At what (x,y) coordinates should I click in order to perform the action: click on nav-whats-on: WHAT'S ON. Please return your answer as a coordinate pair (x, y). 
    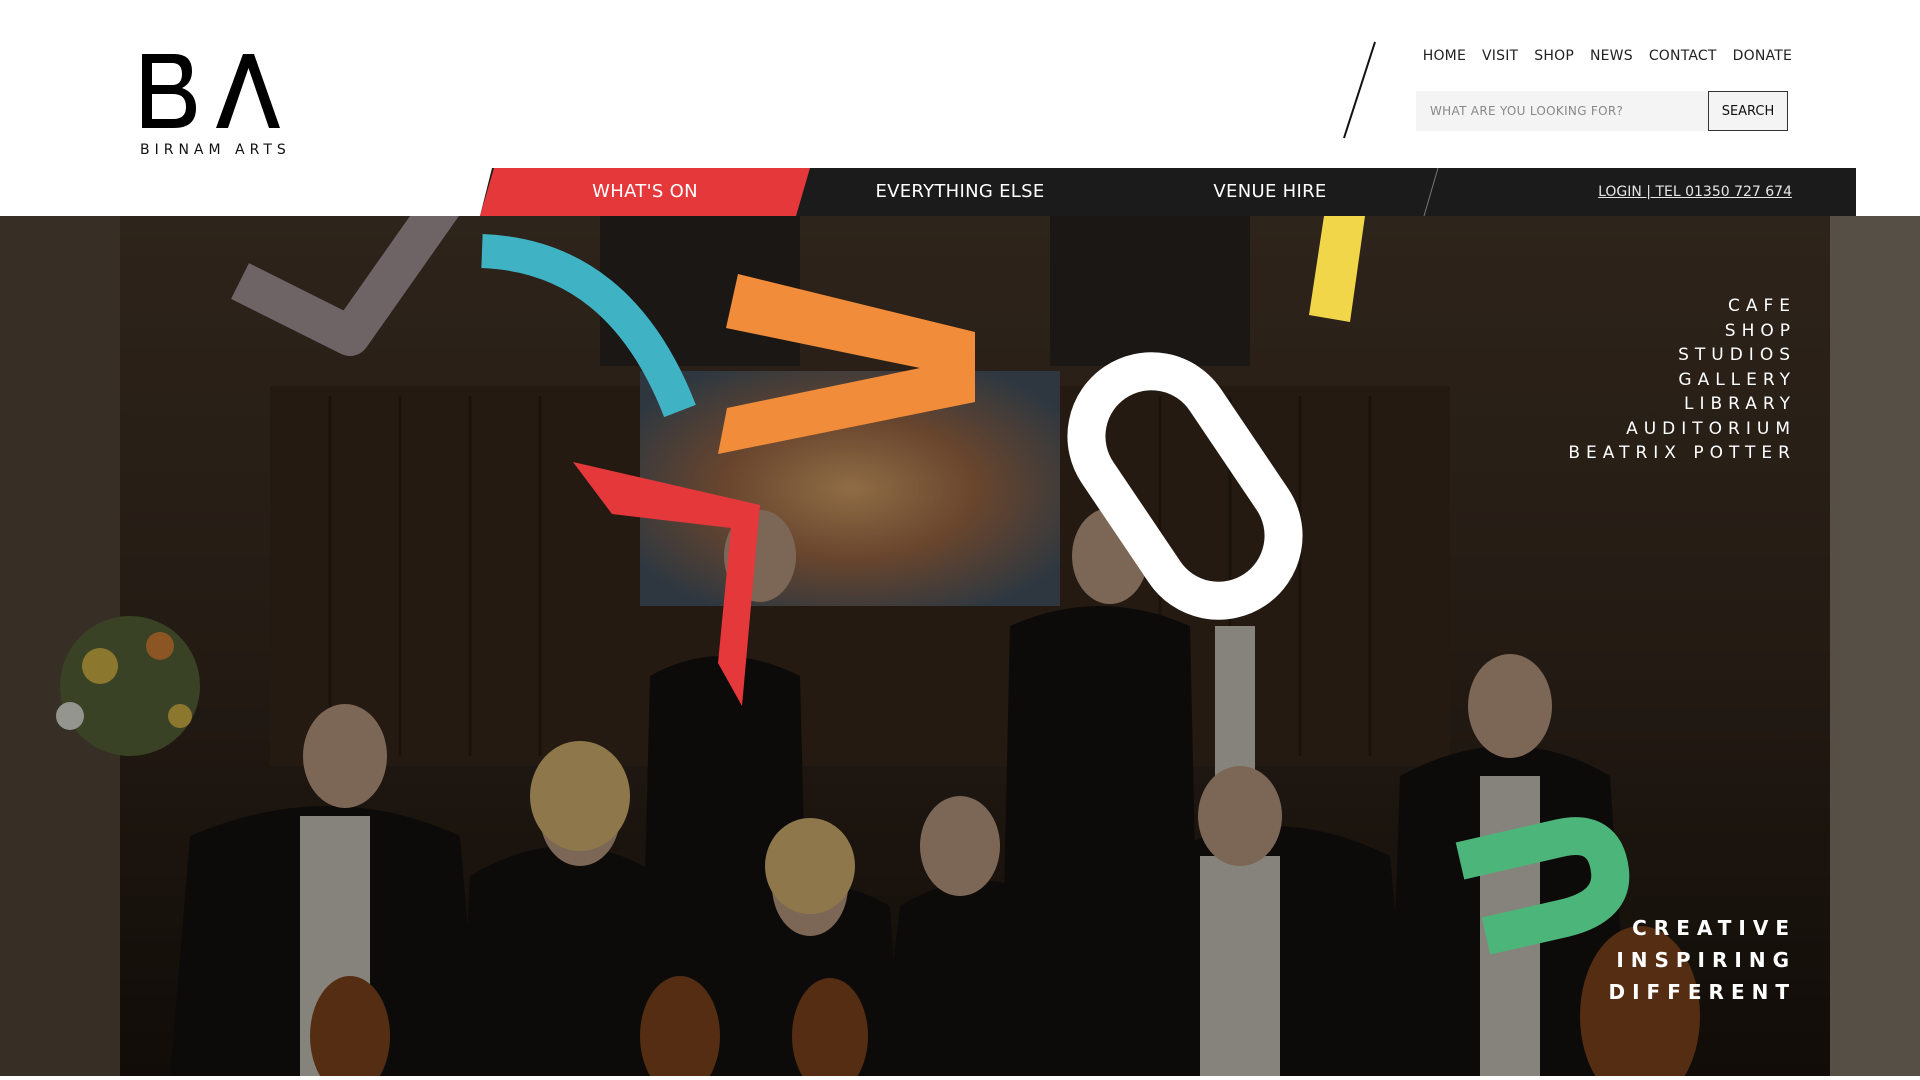
    Looking at the image, I should click on (645, 192).